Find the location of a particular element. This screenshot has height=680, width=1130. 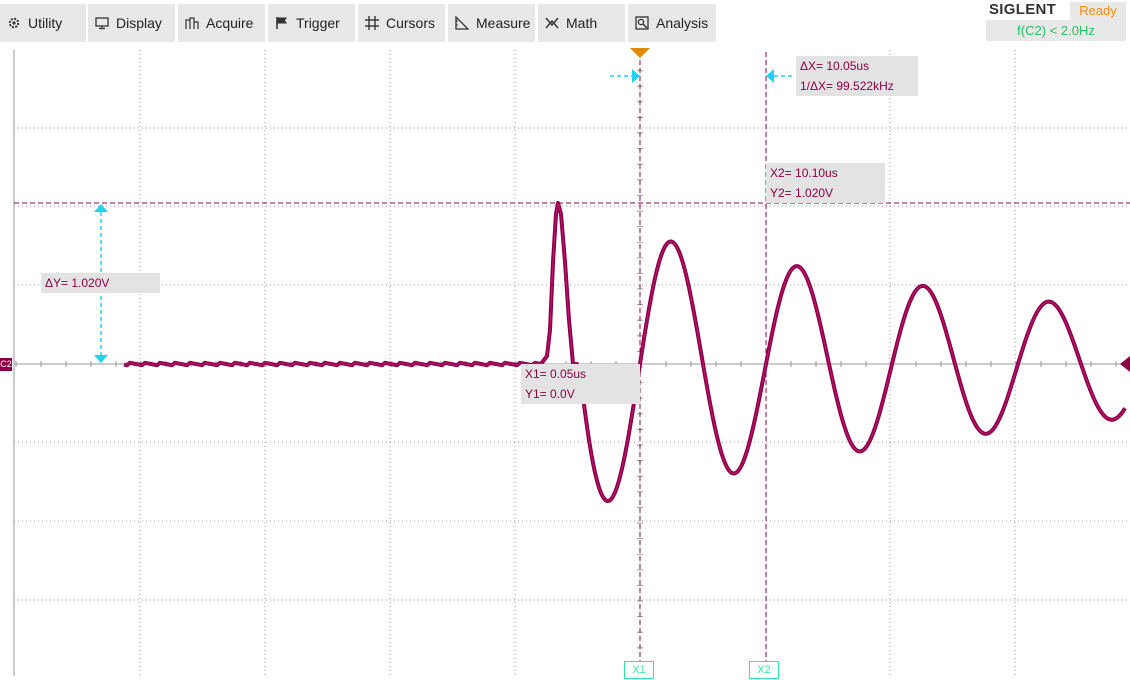

menu-math: Math is located at coordinates (581, 23).